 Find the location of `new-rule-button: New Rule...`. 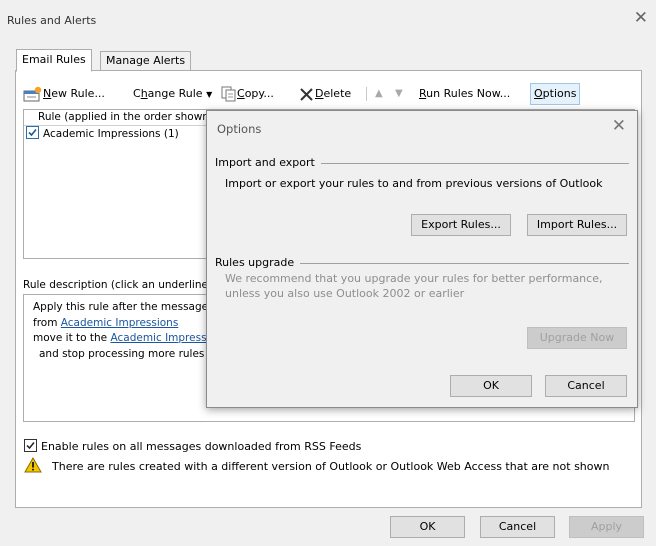

new-rule-button: New Rule... is located at coordinates (64, 94).